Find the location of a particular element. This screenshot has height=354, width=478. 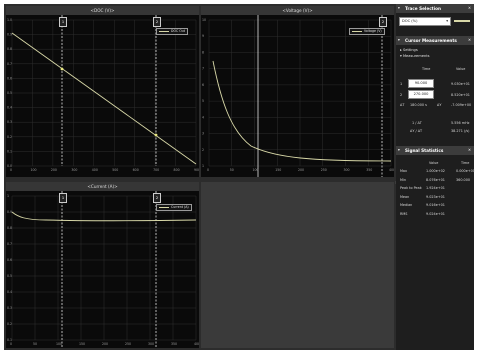

cursor-1-value: 9.030e+01 is located at coordinates (460, 84).